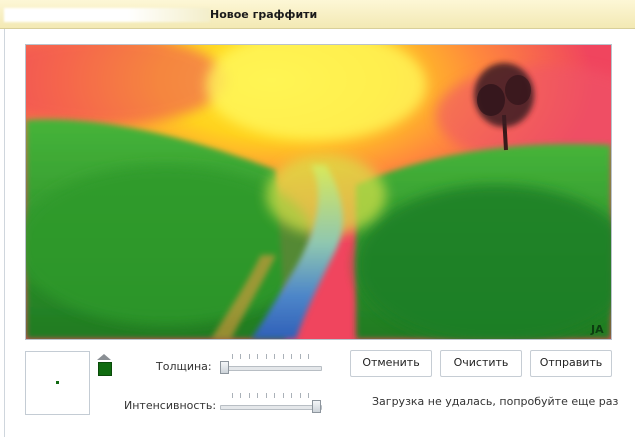  I want to click on color-picker-button, so click(104, 365).